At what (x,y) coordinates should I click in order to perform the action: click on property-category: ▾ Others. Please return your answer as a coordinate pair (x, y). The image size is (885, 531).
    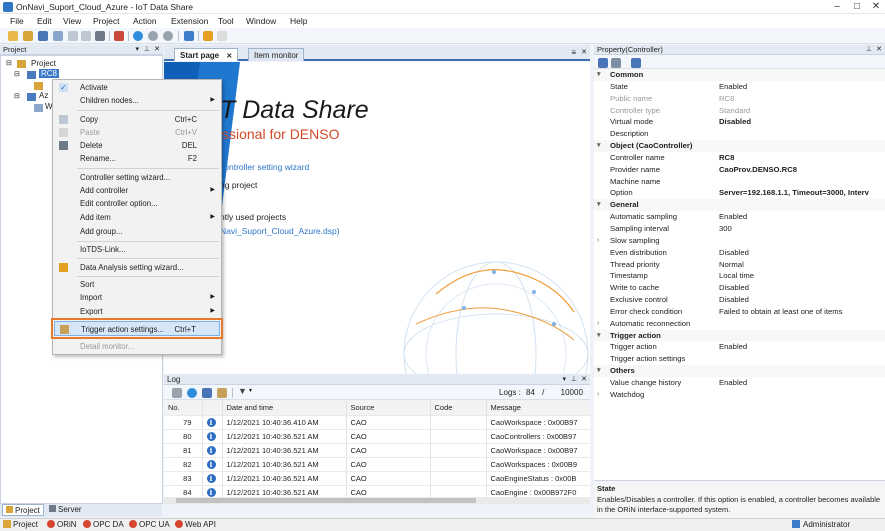
    Looking at the image, I should click on (739, 371).